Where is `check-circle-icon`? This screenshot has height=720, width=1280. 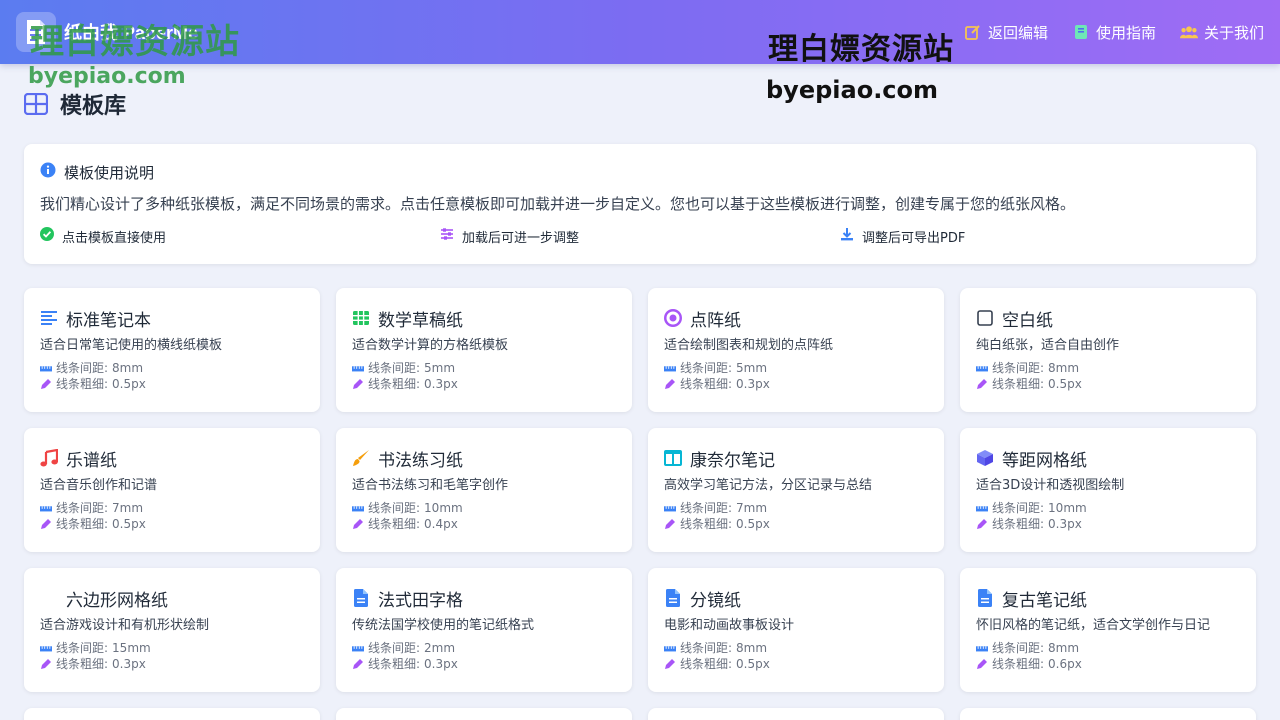 check-circle-icon is located at coordinates (47, 236).